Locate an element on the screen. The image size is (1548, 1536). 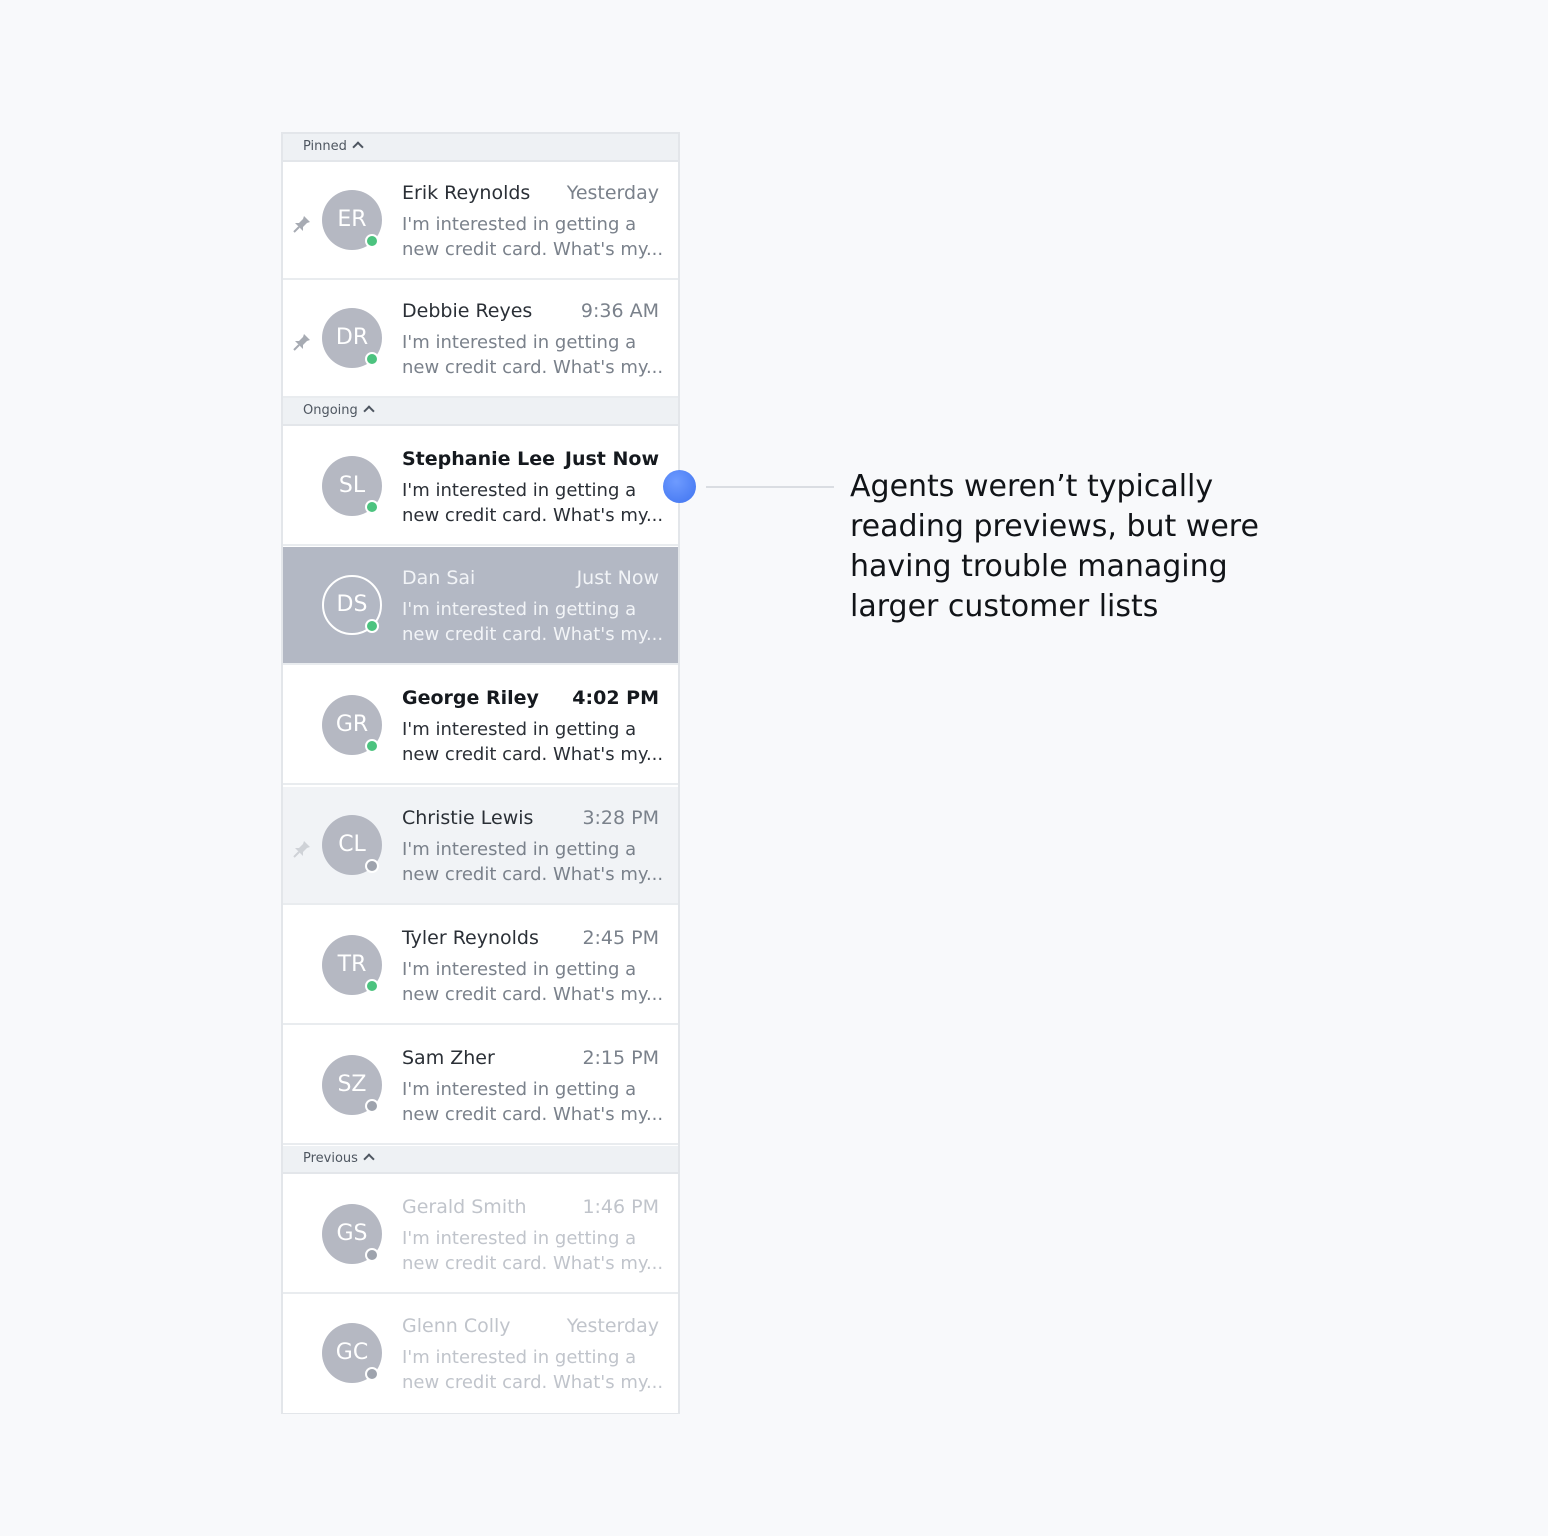
contact-name: Erik Reynolds is located at coordinates (466, 193).